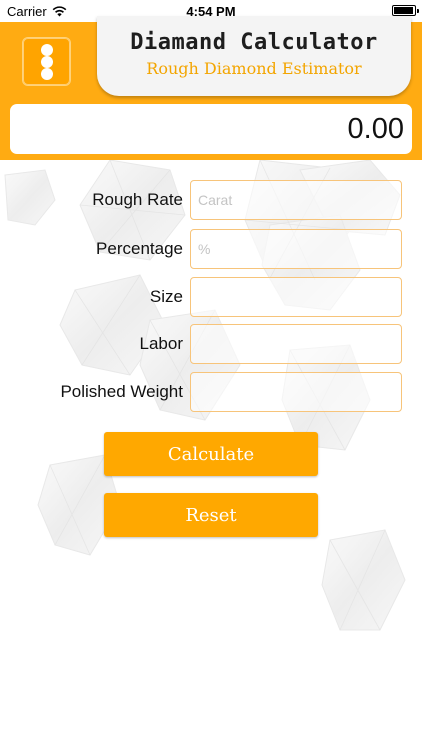 The width and height of the screenshot is (422, 750). I want to click on status-right, so click(405, 10).